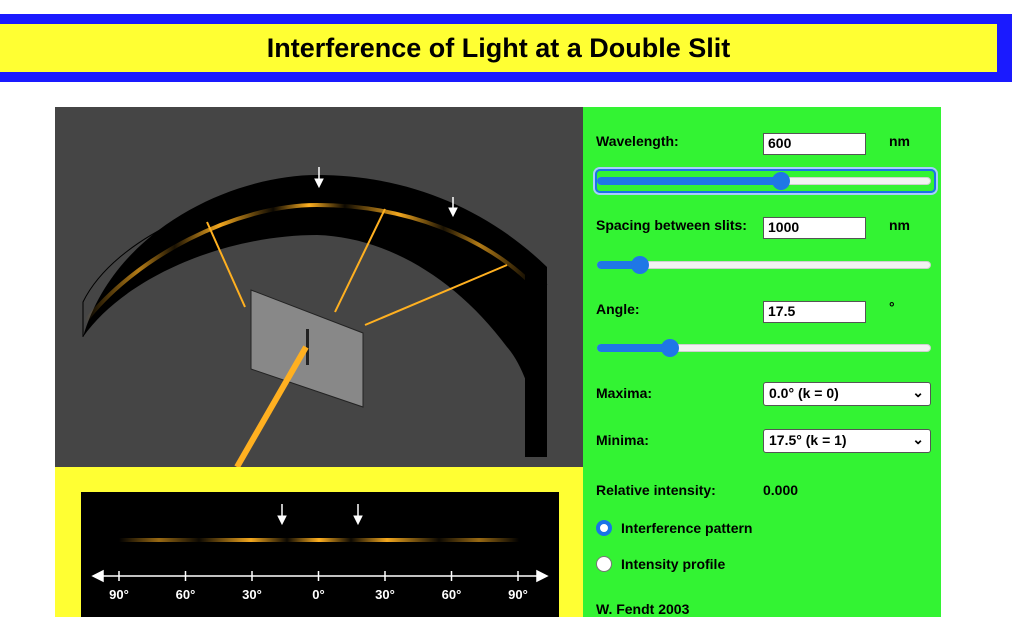 The image size is (1024, 634). Describe the element at coordinates (808, 440) in the screenshot. I see `minima-selected: 17.5° (k = 1)` at that location.